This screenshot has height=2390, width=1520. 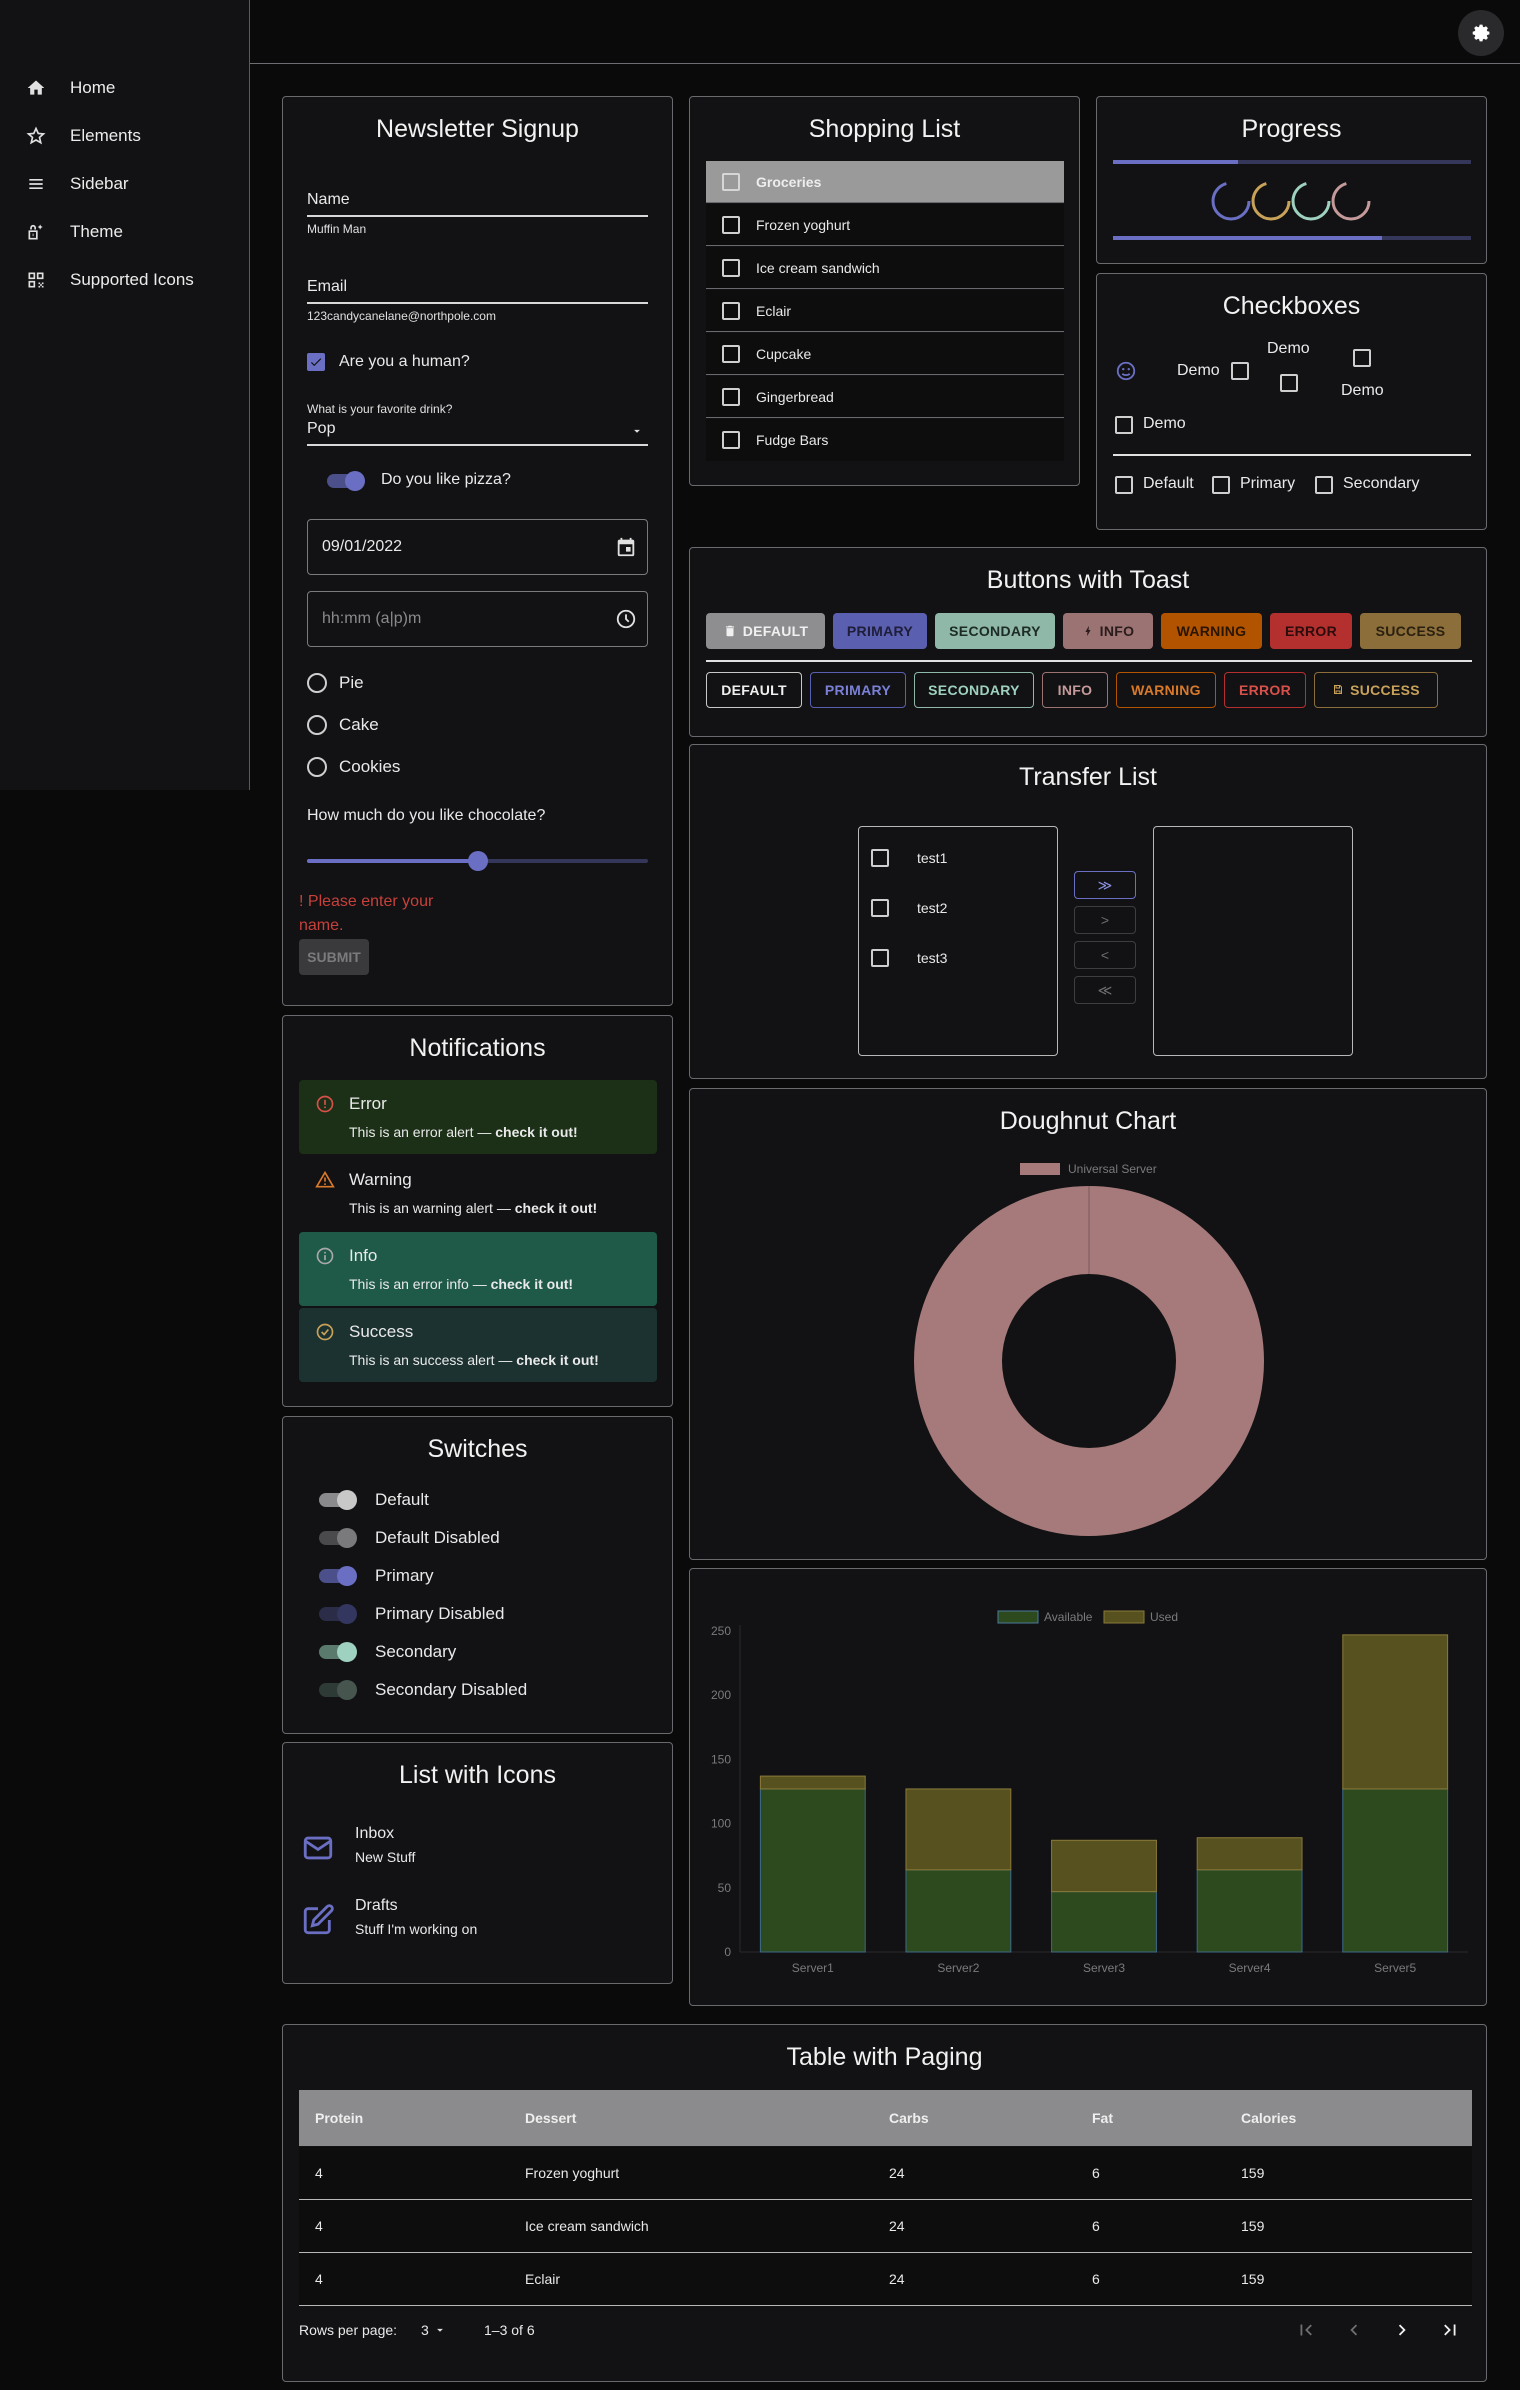 What do you see at coordinates (387, 1652) in the screenshot?
I see `switch-secondary: Secondary` at bounding box center [387, 1652].